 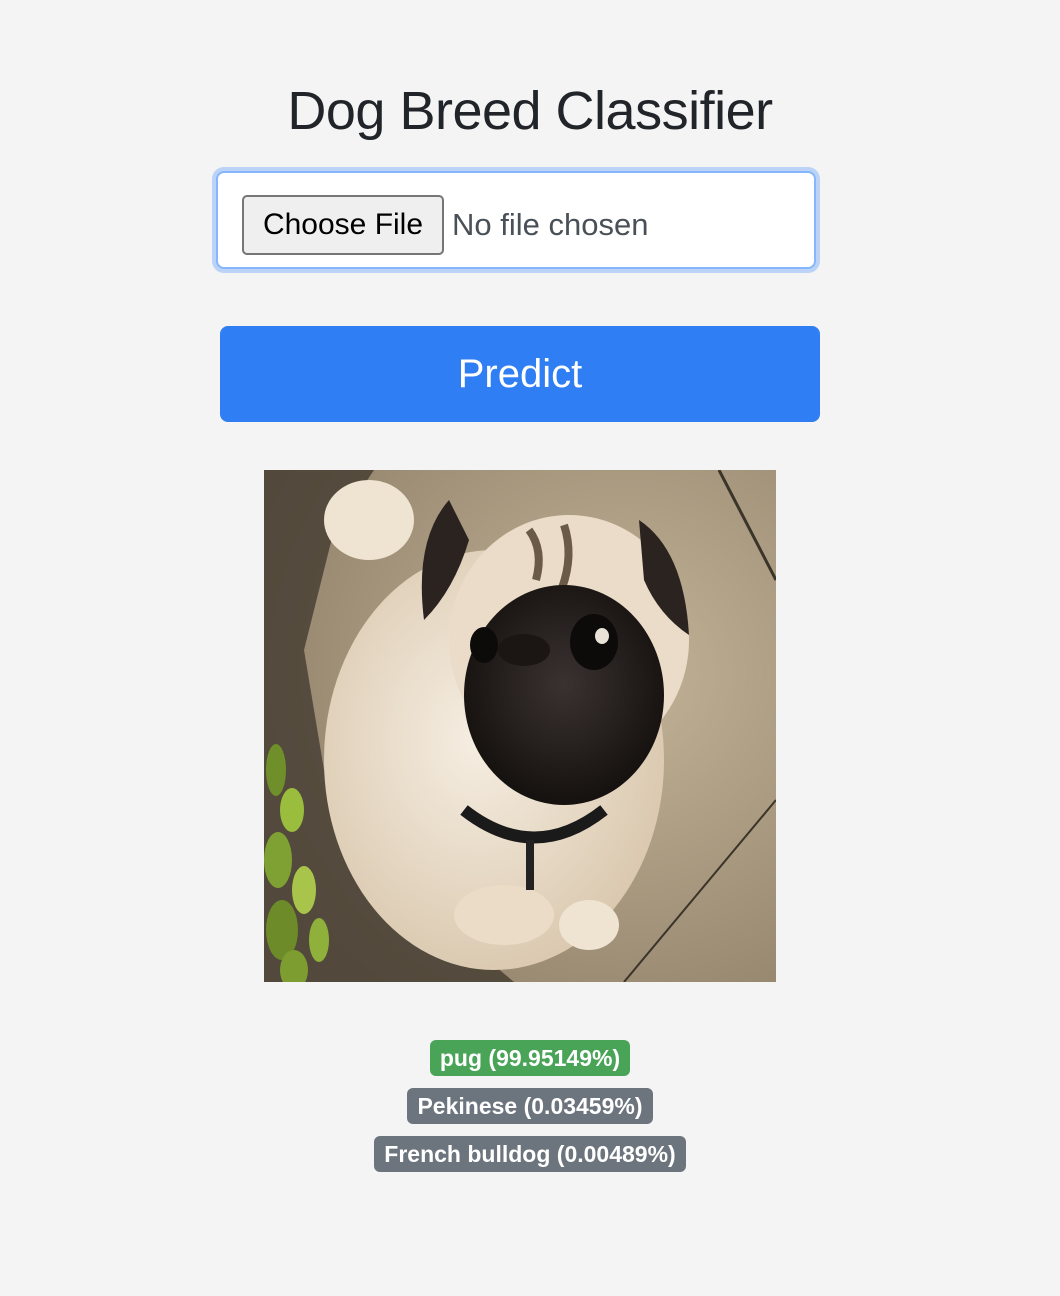 What do you see at coordinates (530, 1058) in the screenshot?
I see `prediction-badge-top: pug (99.95149%)` at bounding box center [530, 1058].